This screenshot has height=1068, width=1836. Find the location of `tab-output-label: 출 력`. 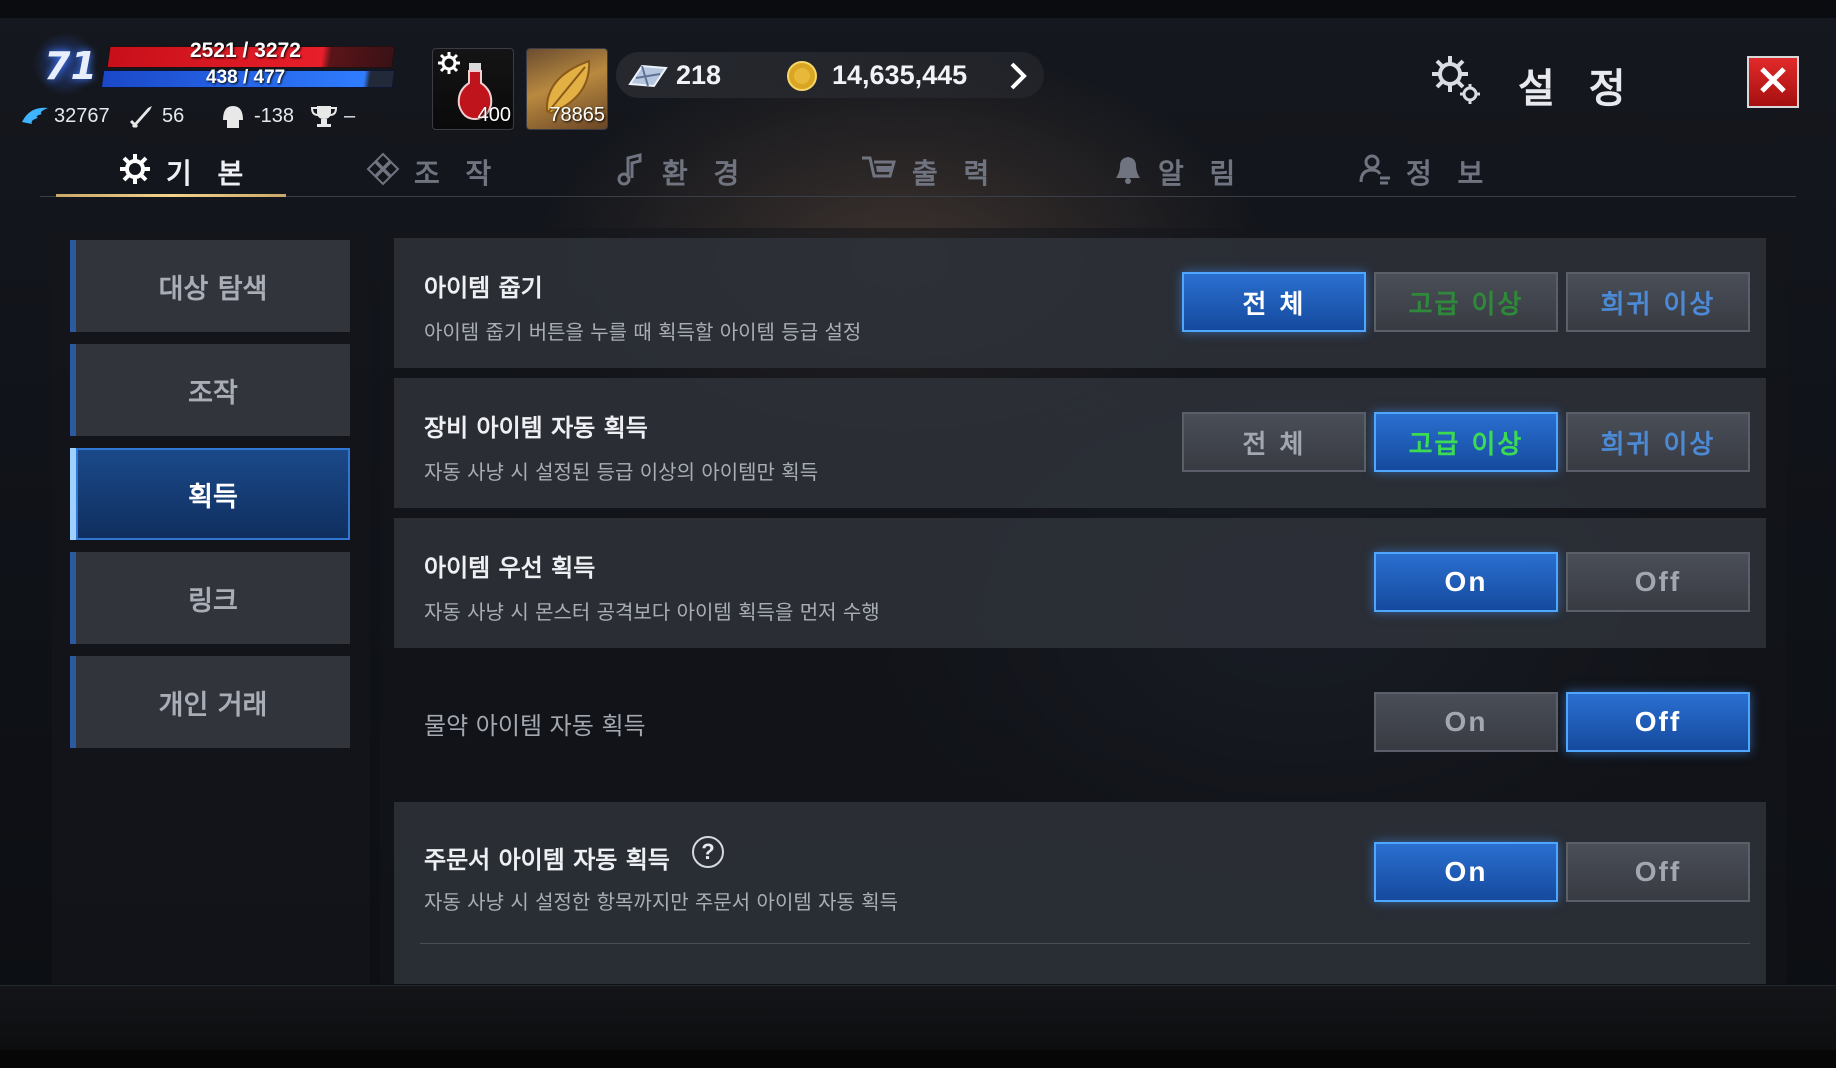

tab-output-label: 출 력 is located at coordinates (955, 173).